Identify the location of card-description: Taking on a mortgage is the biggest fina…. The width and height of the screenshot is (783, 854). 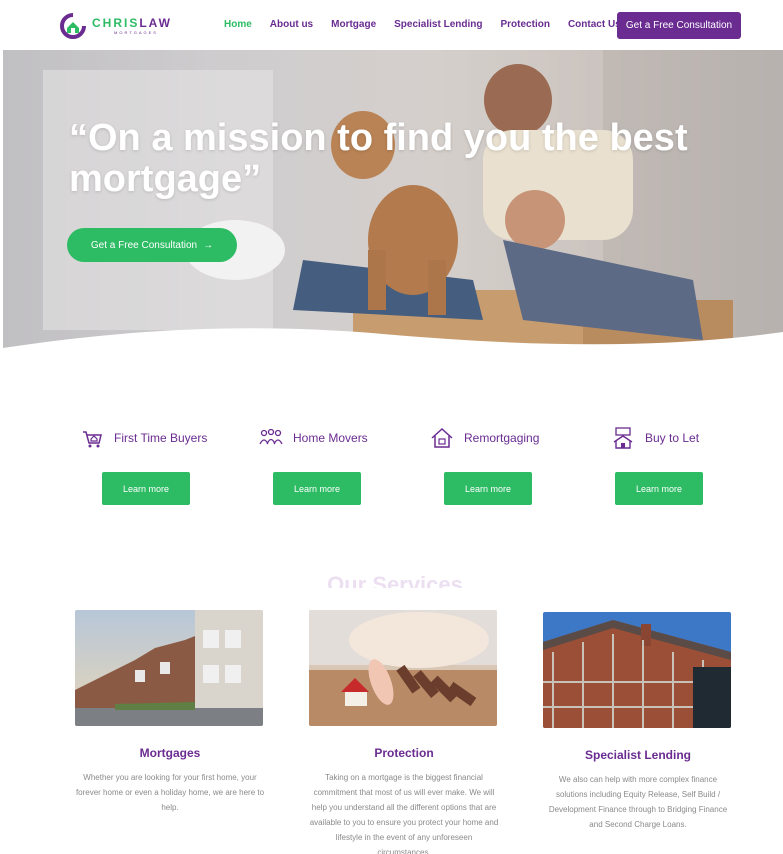
(404, 813).